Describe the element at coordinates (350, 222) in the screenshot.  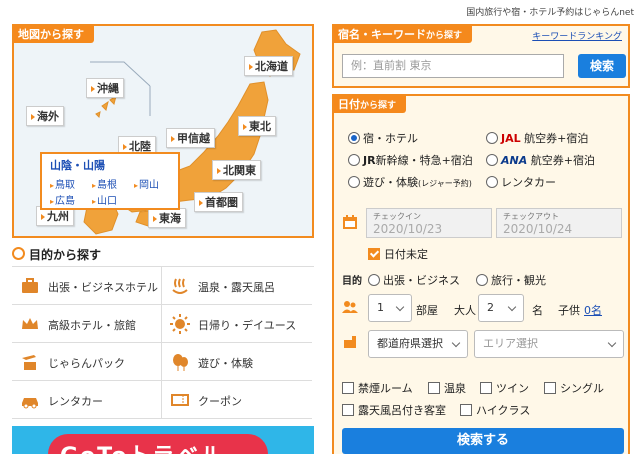
I see `calendar-icon` at that location.